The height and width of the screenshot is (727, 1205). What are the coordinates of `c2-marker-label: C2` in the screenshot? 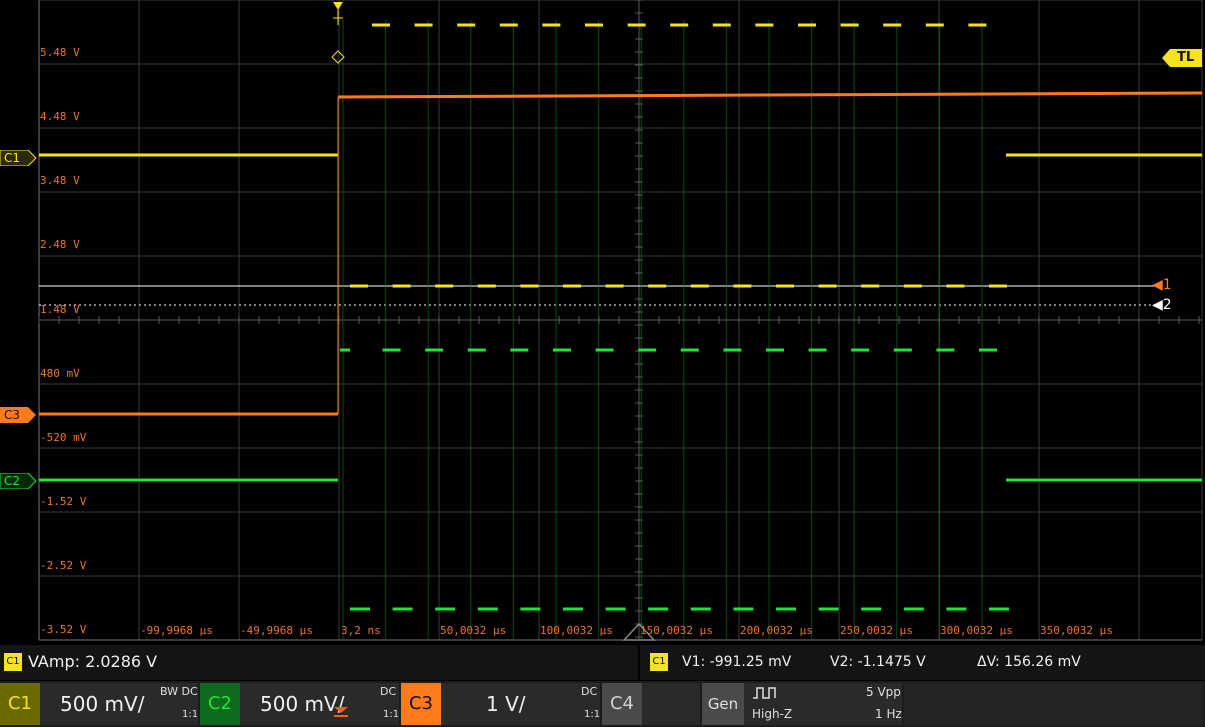 It's located at (12, 481).